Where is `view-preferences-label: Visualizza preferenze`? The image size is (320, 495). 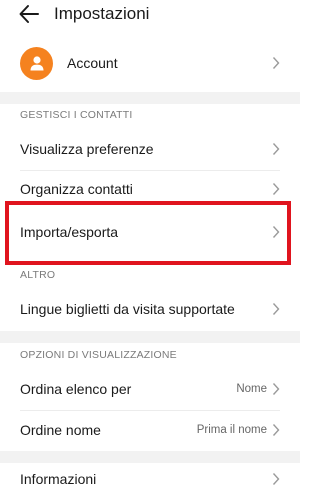 view-preferences-label: Visualizza preferenze is located at coordinates (87, 149).